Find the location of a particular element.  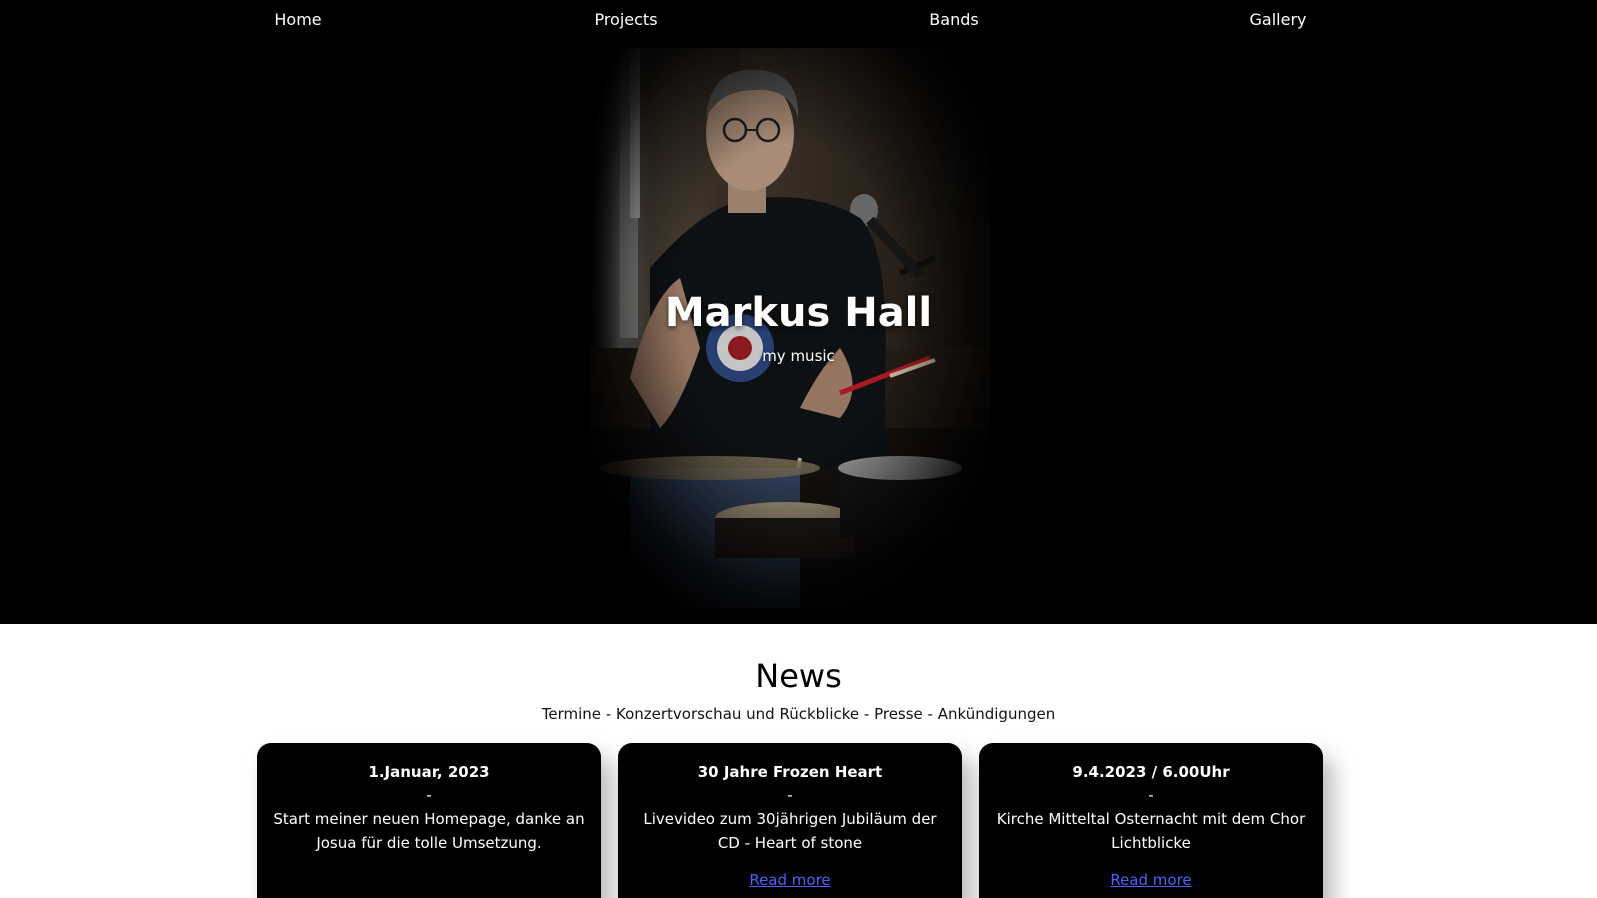

news-title: News is located at coordinates (798, 676).